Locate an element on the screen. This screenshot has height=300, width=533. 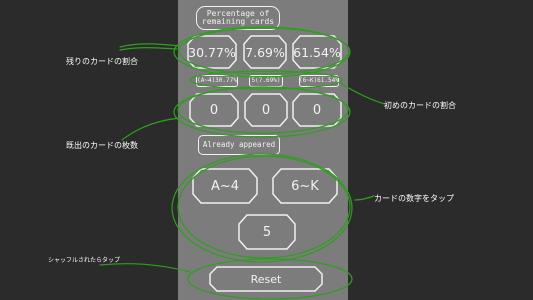
reset-label: Reset is located at coordinates (266, 279).